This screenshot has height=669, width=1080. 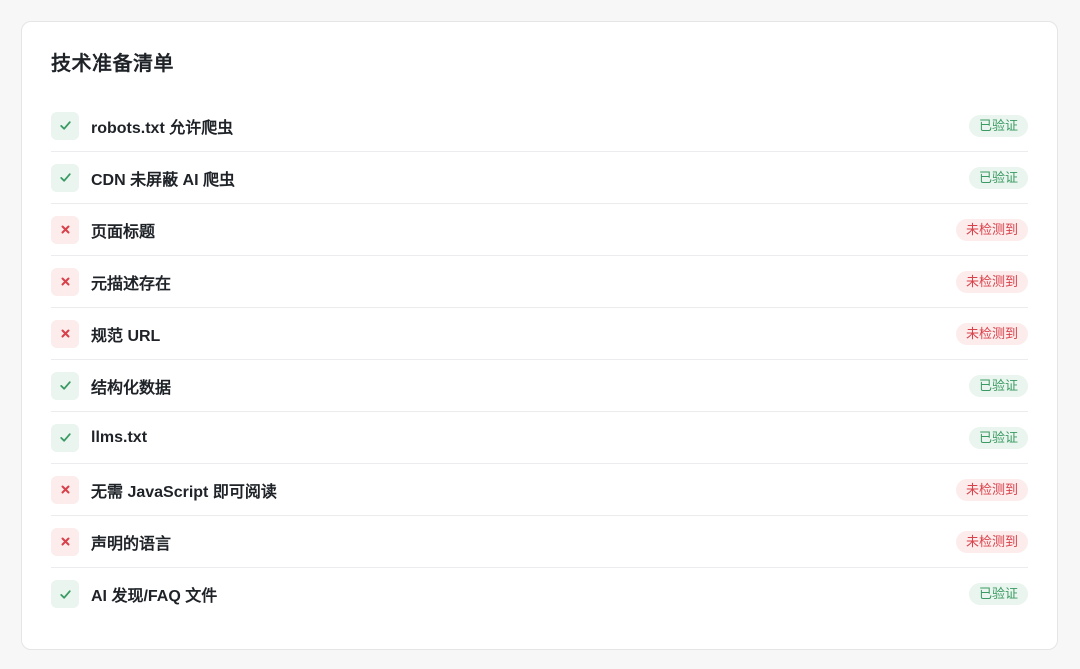 What do you see at coordinates (539, 594) in the screenshot?
I see `checklist-row: AI 发现/FAQ 文件 已验证` at bounding box center [539, 594].